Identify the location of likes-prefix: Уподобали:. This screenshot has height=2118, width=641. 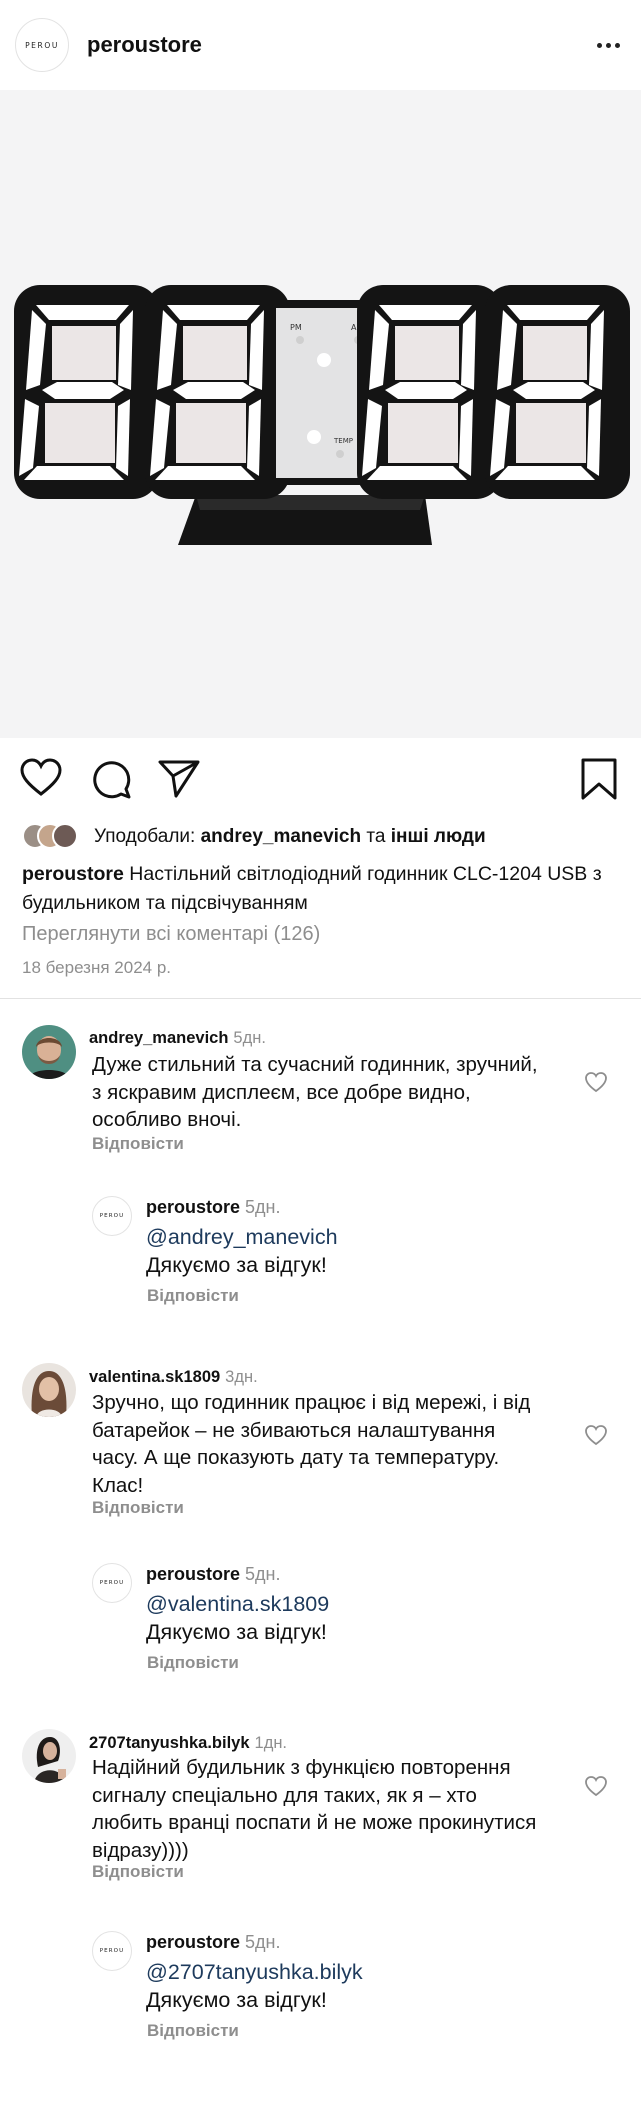
(147, 836).